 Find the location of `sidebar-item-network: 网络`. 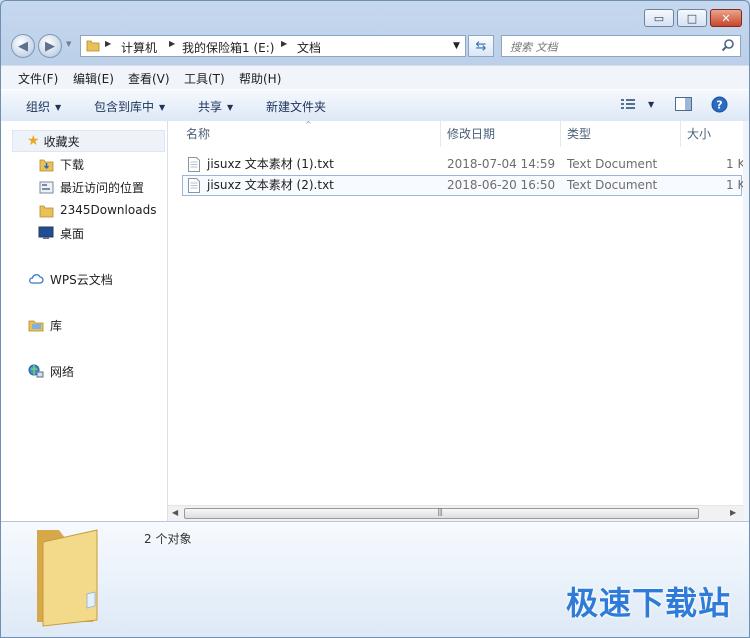

sidebar-item-network: 网络 is located at coordinates (51, 371).